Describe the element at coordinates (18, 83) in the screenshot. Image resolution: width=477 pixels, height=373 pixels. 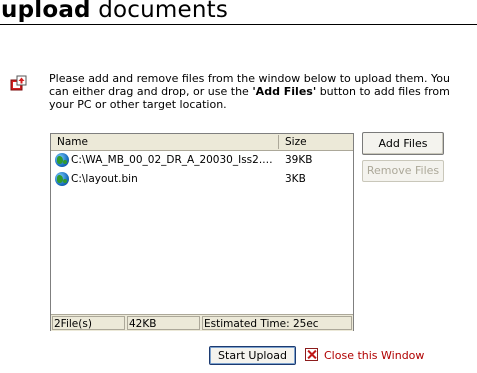
I see `upload-file-icon` at that location.